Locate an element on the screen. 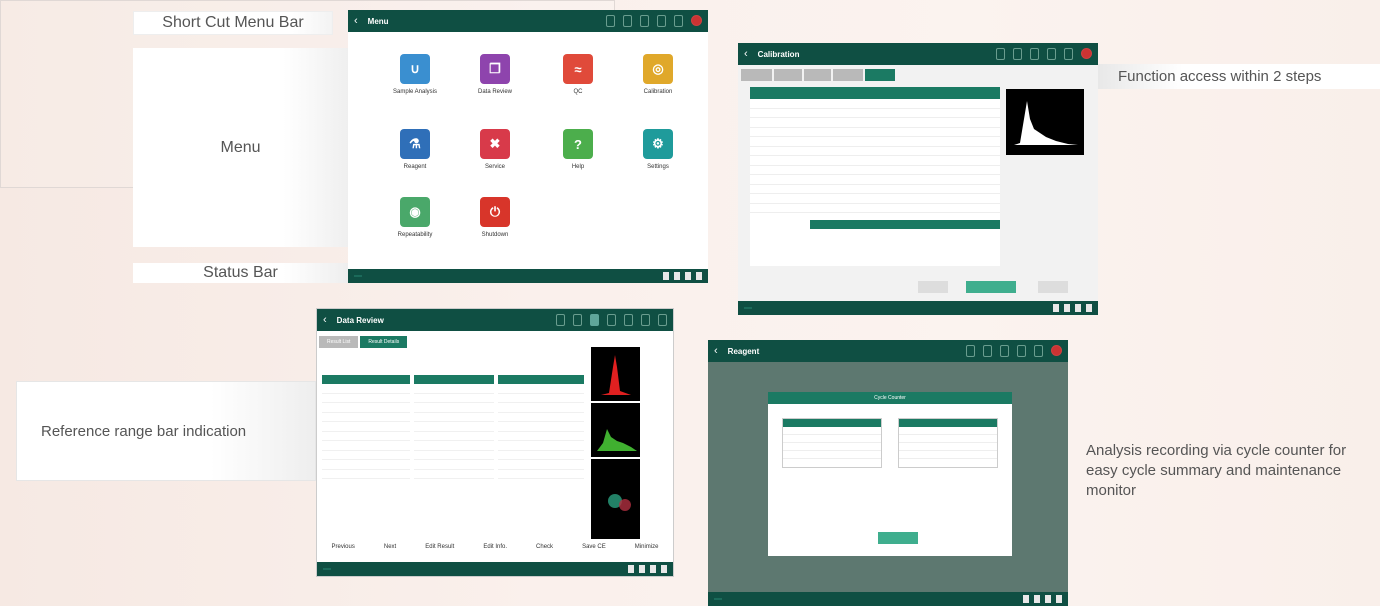 This screenshot has width=1380, height=606. edit-result-button: Edit Result is located at coordinates (439, 547).